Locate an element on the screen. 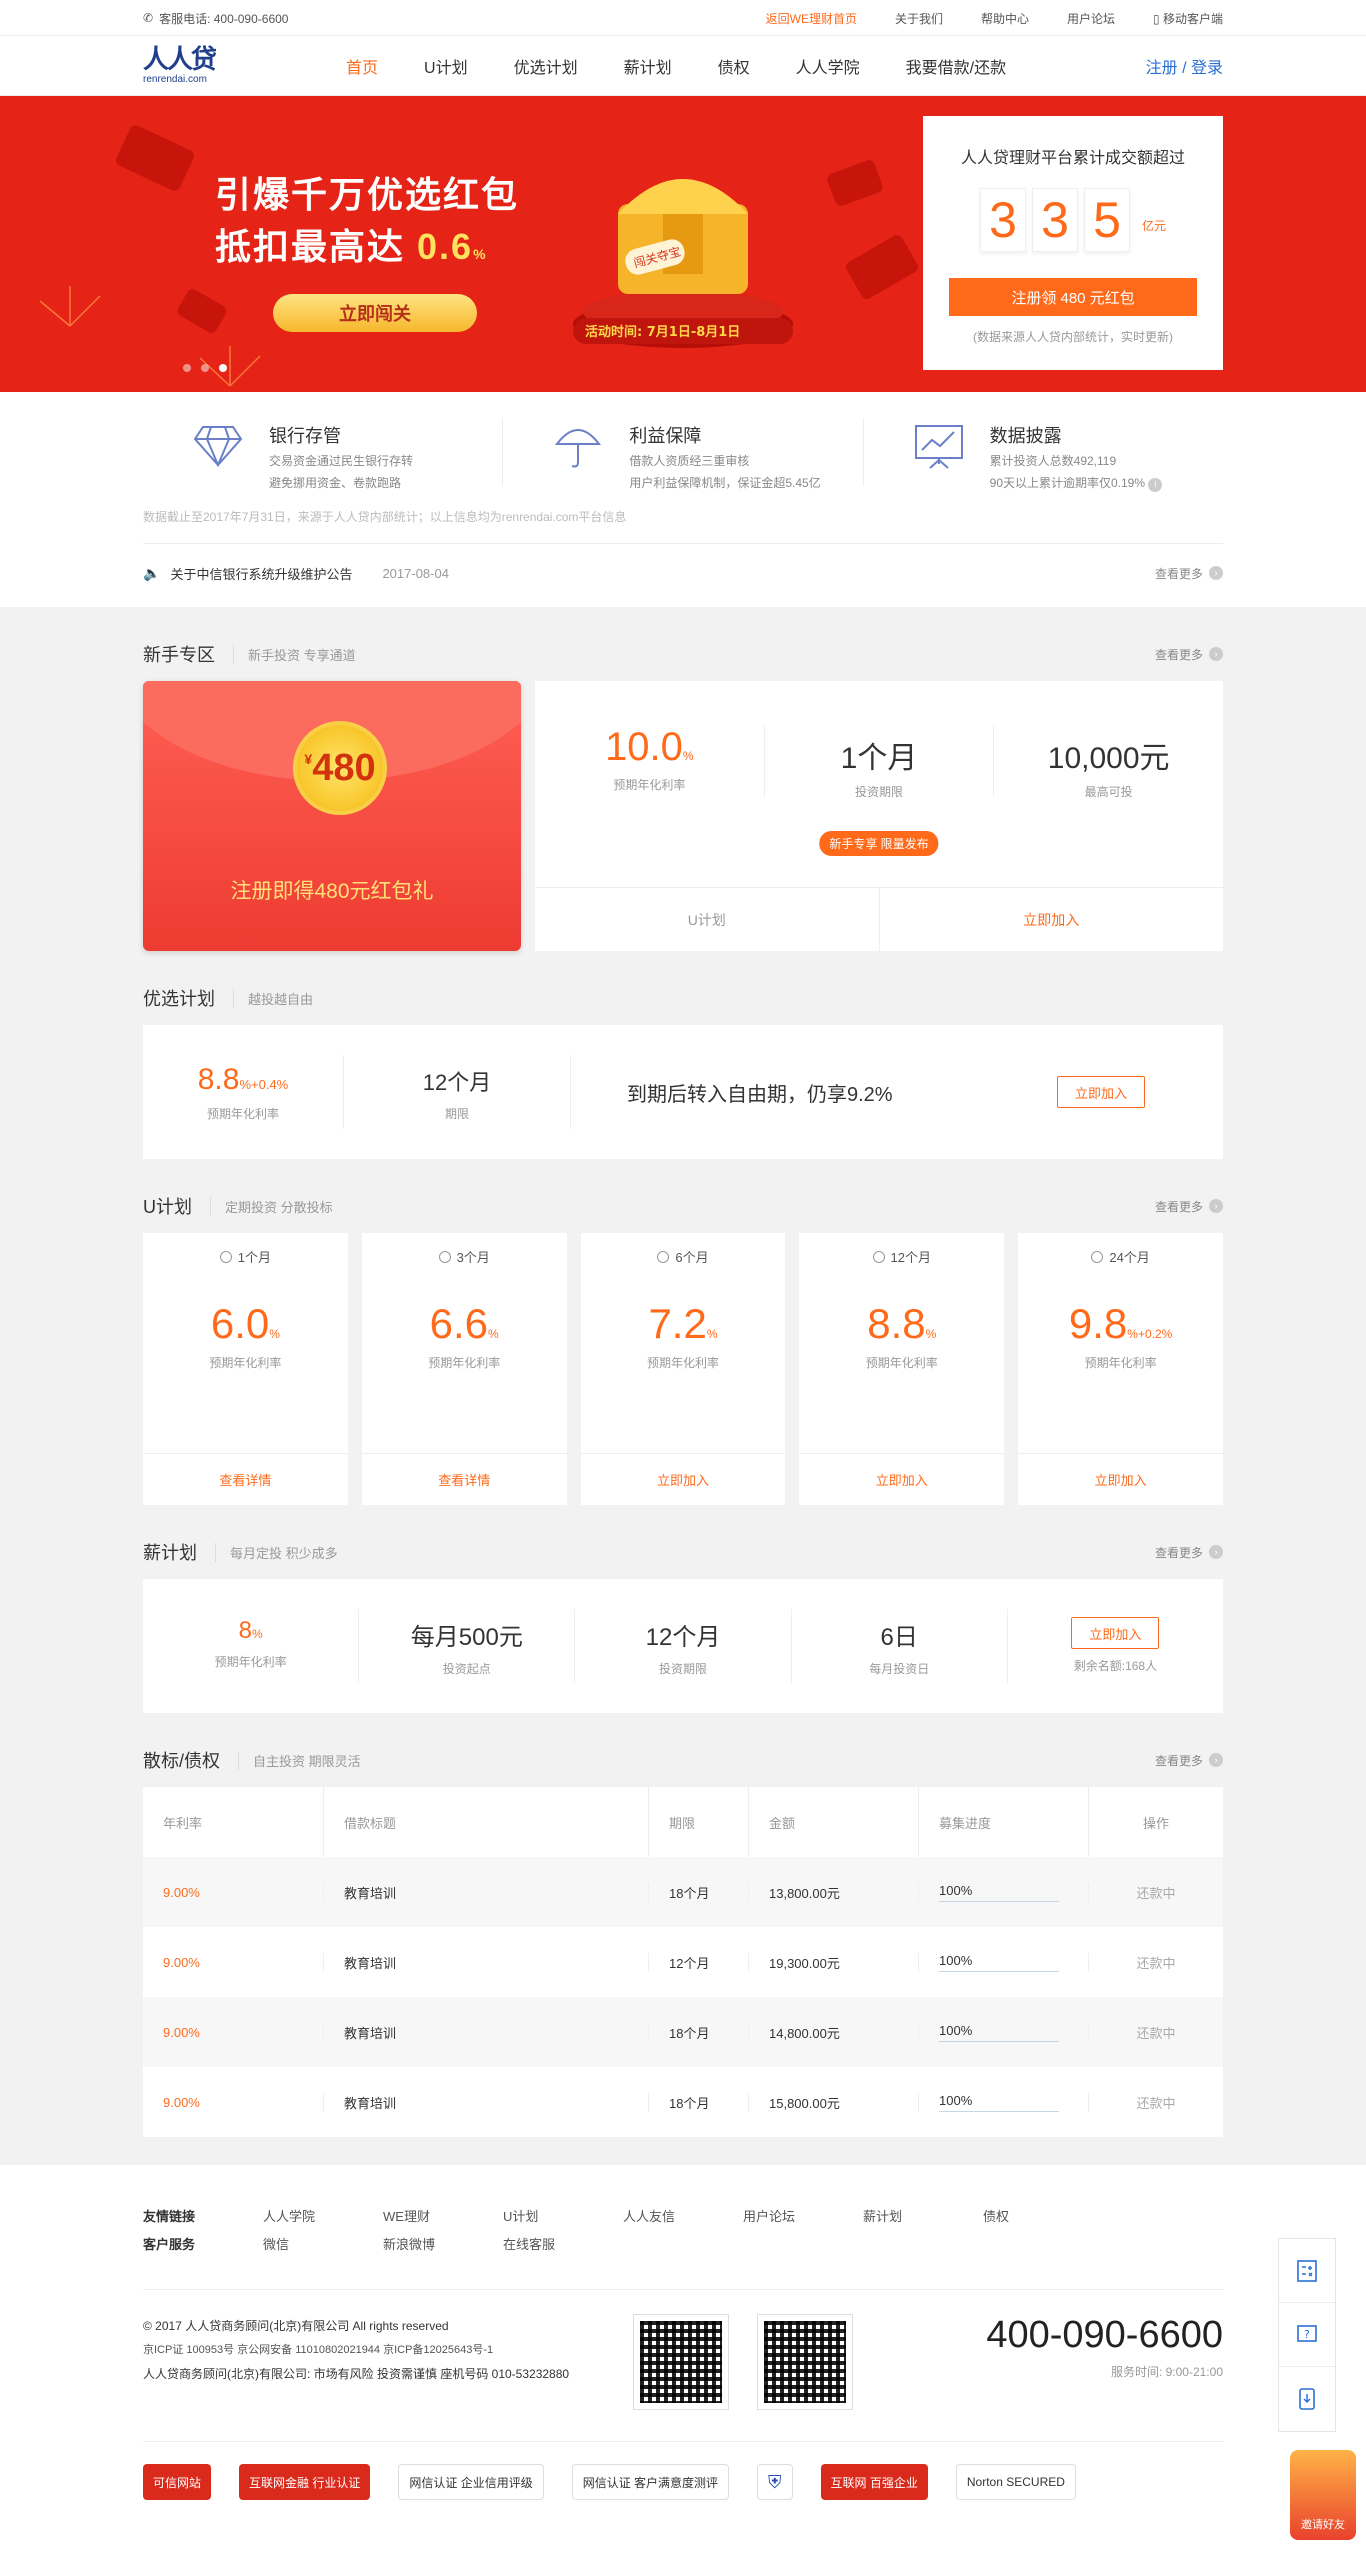  chevron-right-icon: › is located at coordinates (1216, 573).